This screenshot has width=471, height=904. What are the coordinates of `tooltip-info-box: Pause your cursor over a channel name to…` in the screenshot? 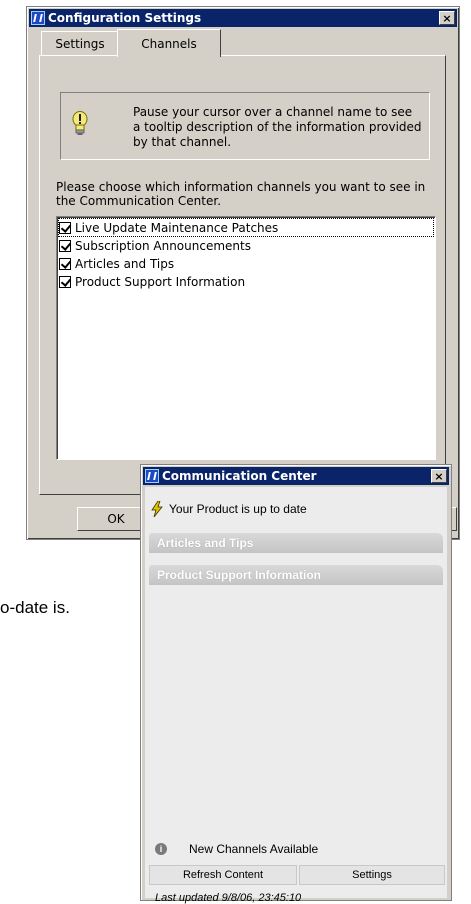 It's located at (245, 126).